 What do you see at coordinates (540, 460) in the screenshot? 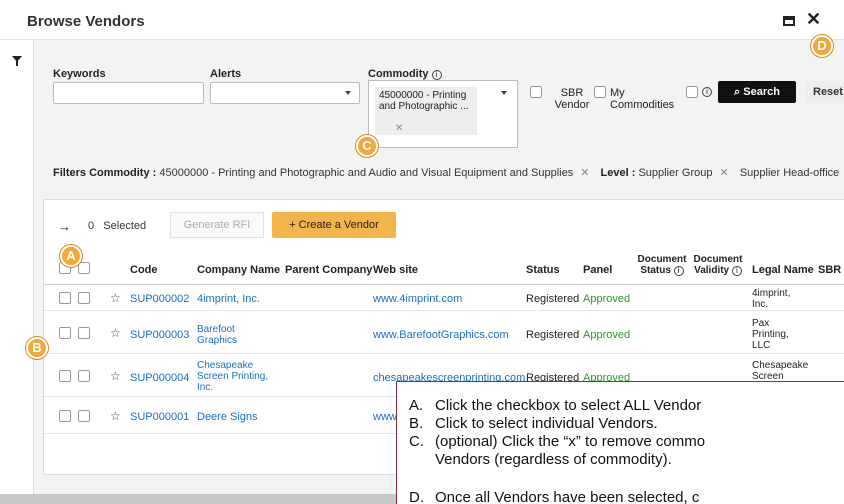
I see `instruction-item: Vendors (regardless of commodity).` at bounding box center [540, 460].